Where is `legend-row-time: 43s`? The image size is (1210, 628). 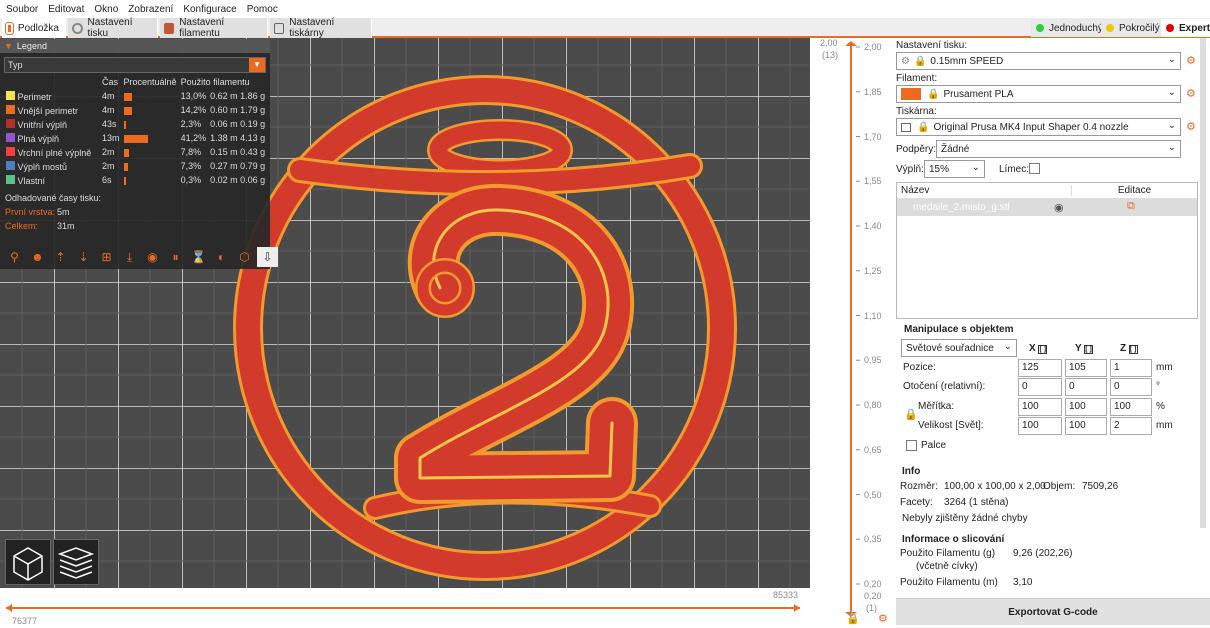
legend-row-time: 43s is located at coordinates (109, 124).